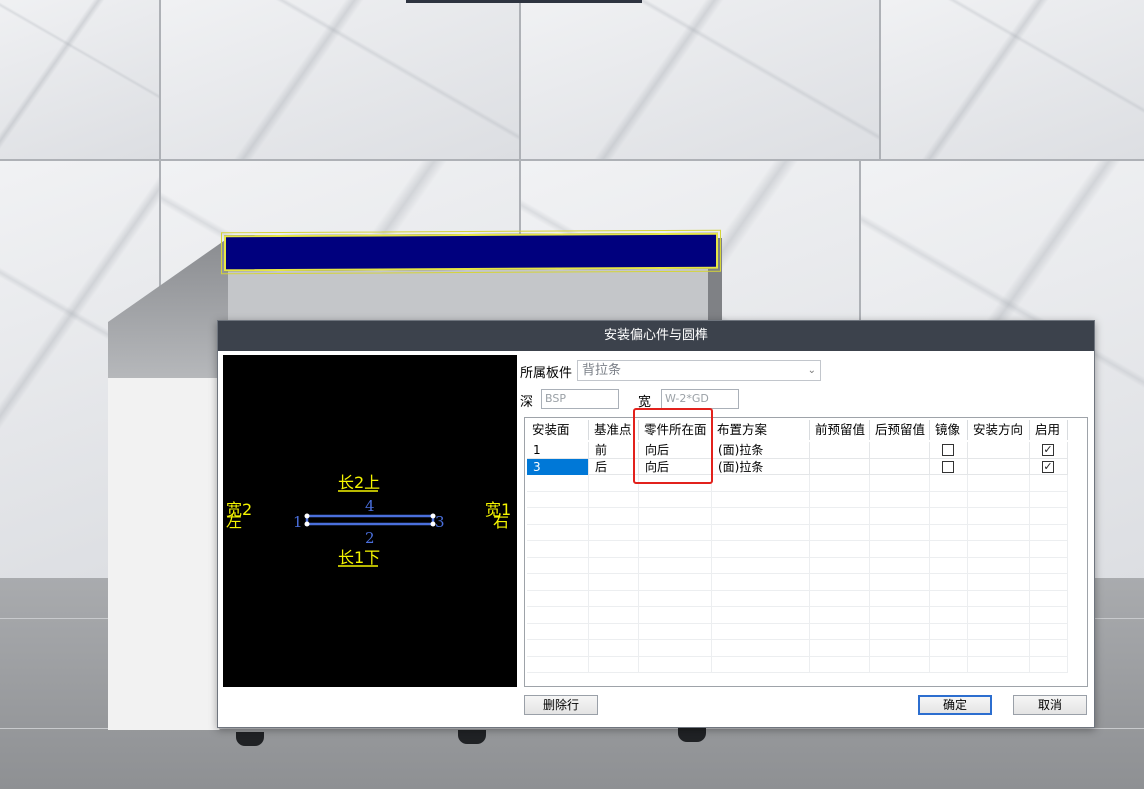 This screenshot has width=1144, height=789. What do you see at coordinates (812, 370) in the screenshot?
I see `chevron-down-icon: ⌄` at bounding box center [812, 370].